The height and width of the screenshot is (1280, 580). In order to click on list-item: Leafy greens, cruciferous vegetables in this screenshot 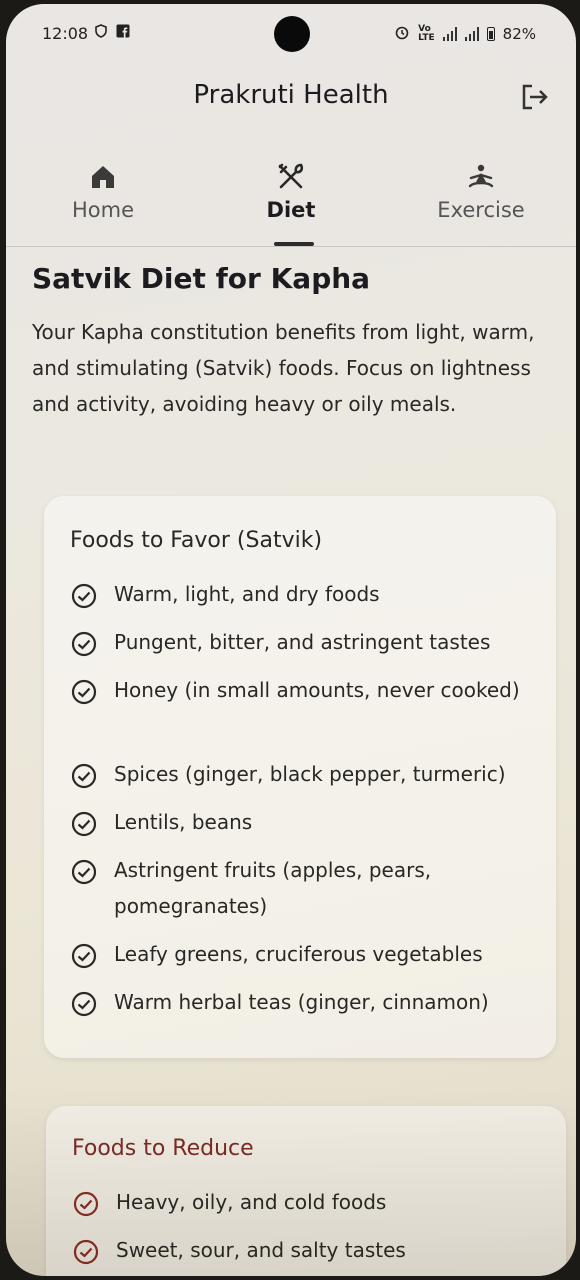, I will do `click(305, 956)`.